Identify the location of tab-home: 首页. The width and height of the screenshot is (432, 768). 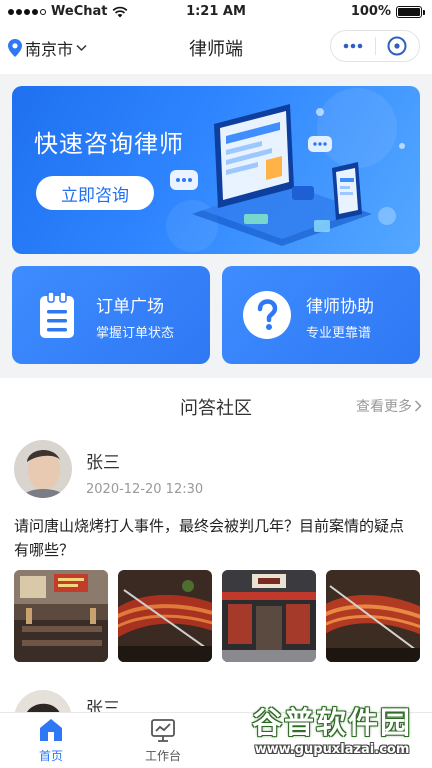
(51, 742).